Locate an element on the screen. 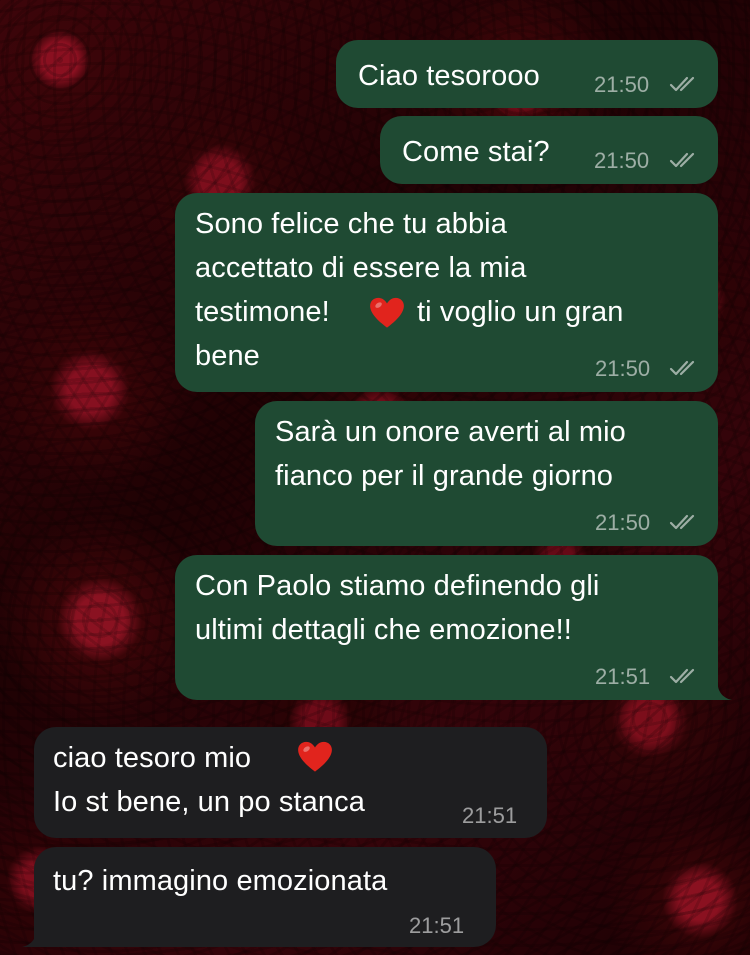 The height and width of the screenshot is (955, 750). bubble-tail-incoming is located at coordinates (32, 936).